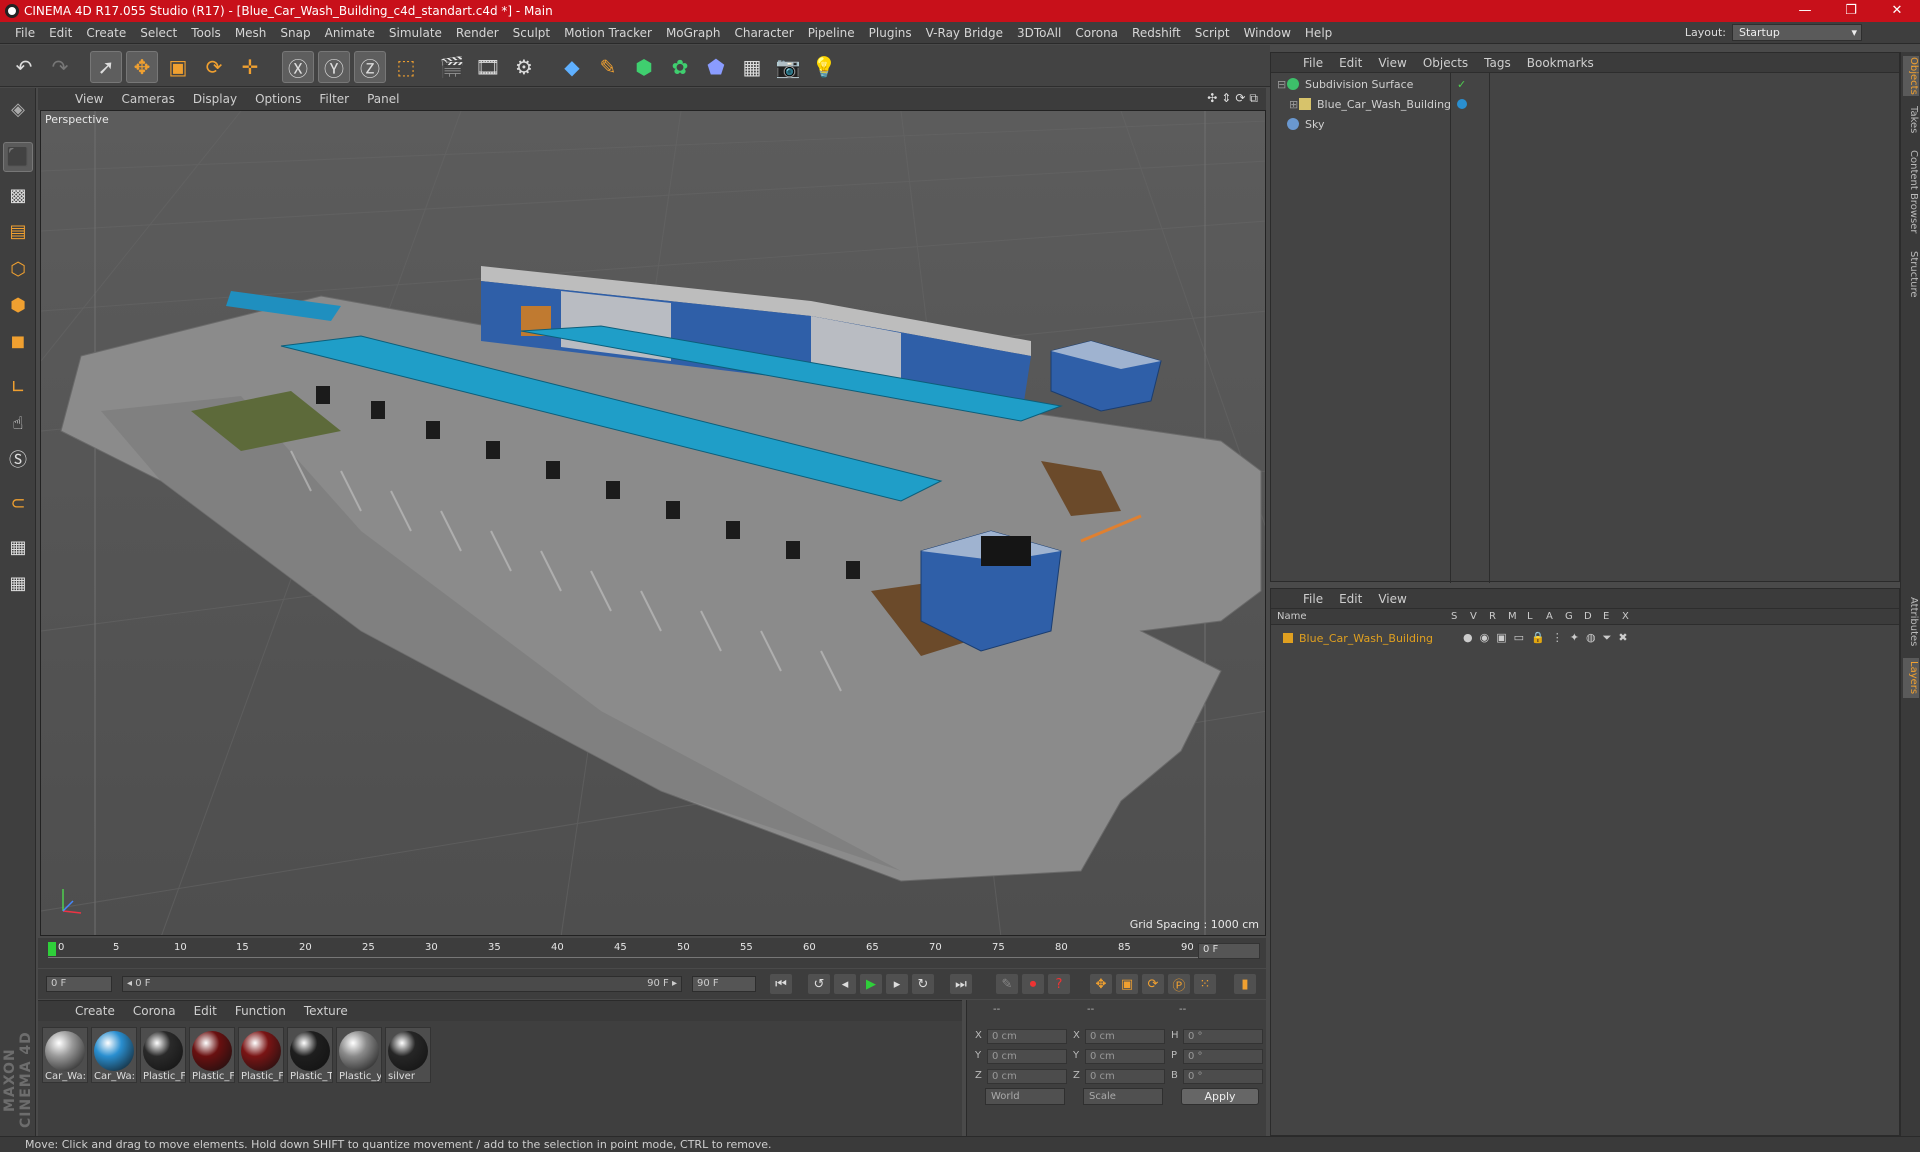 The image size is (1920, 1152). What do you see at coordinates (477, 33) in the screenshot?
I see `menu-render: Render` at bounding box center [477, 33].